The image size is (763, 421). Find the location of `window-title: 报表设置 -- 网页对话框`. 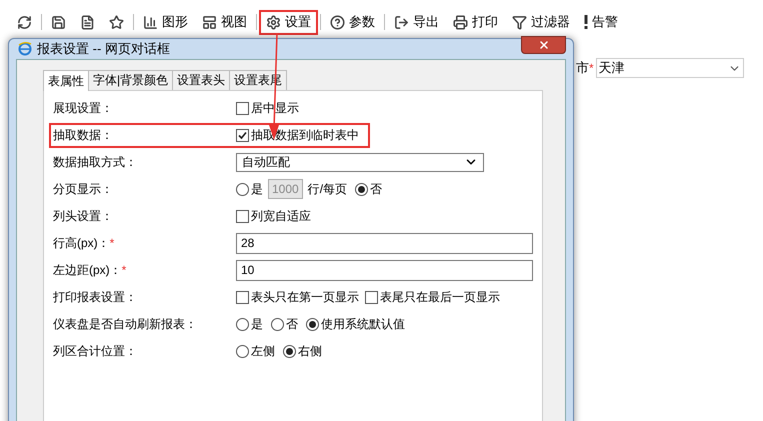

window-title: 报表设置 -- 网页对话框 is located at coordinates (103, 49).